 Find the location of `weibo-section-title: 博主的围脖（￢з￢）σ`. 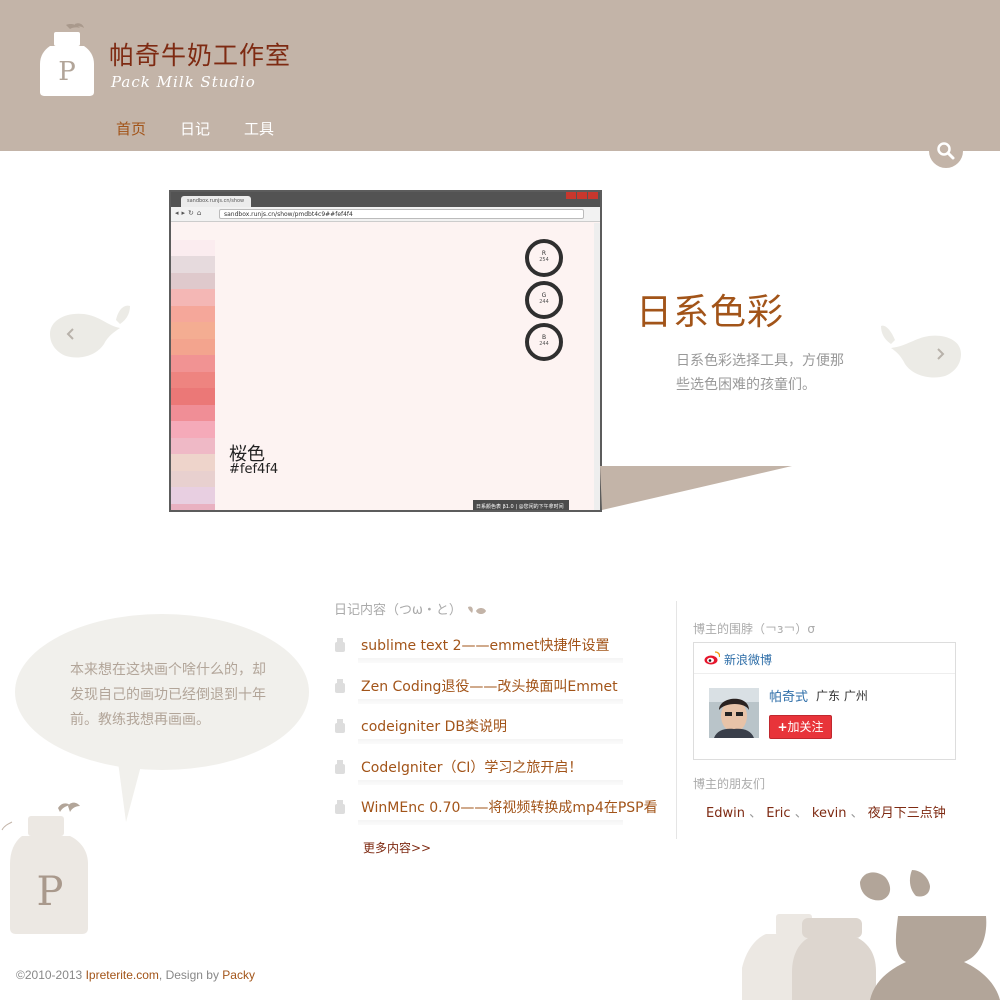

weibo-section-title: 博主的围脖（￢з￢）σ is located at coordinates (754, 629).